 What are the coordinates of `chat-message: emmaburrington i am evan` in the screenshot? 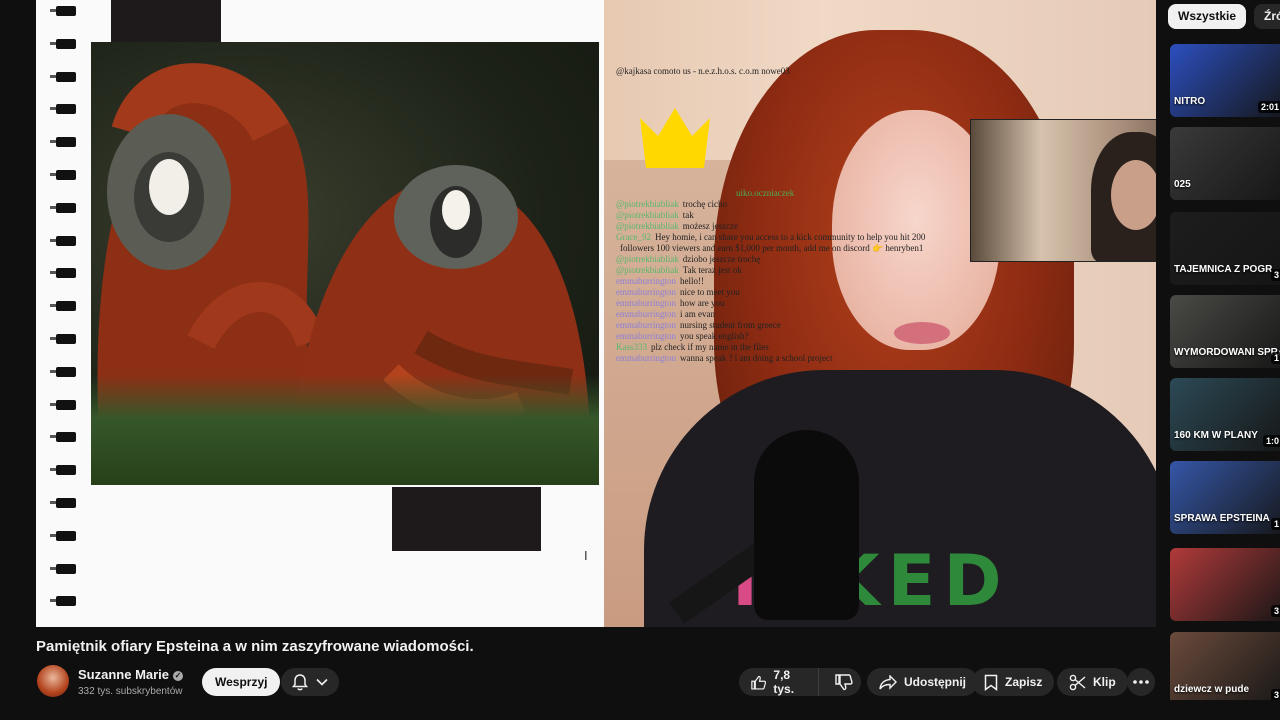 It's located at (796, 314).